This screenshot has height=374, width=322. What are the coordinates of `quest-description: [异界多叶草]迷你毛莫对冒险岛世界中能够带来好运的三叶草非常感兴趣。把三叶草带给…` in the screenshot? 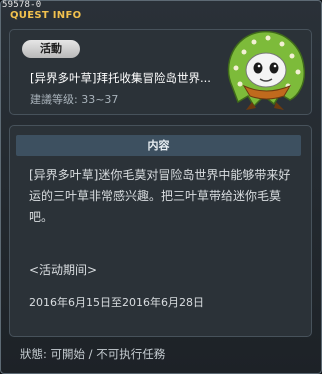 It's located at (160, 196).